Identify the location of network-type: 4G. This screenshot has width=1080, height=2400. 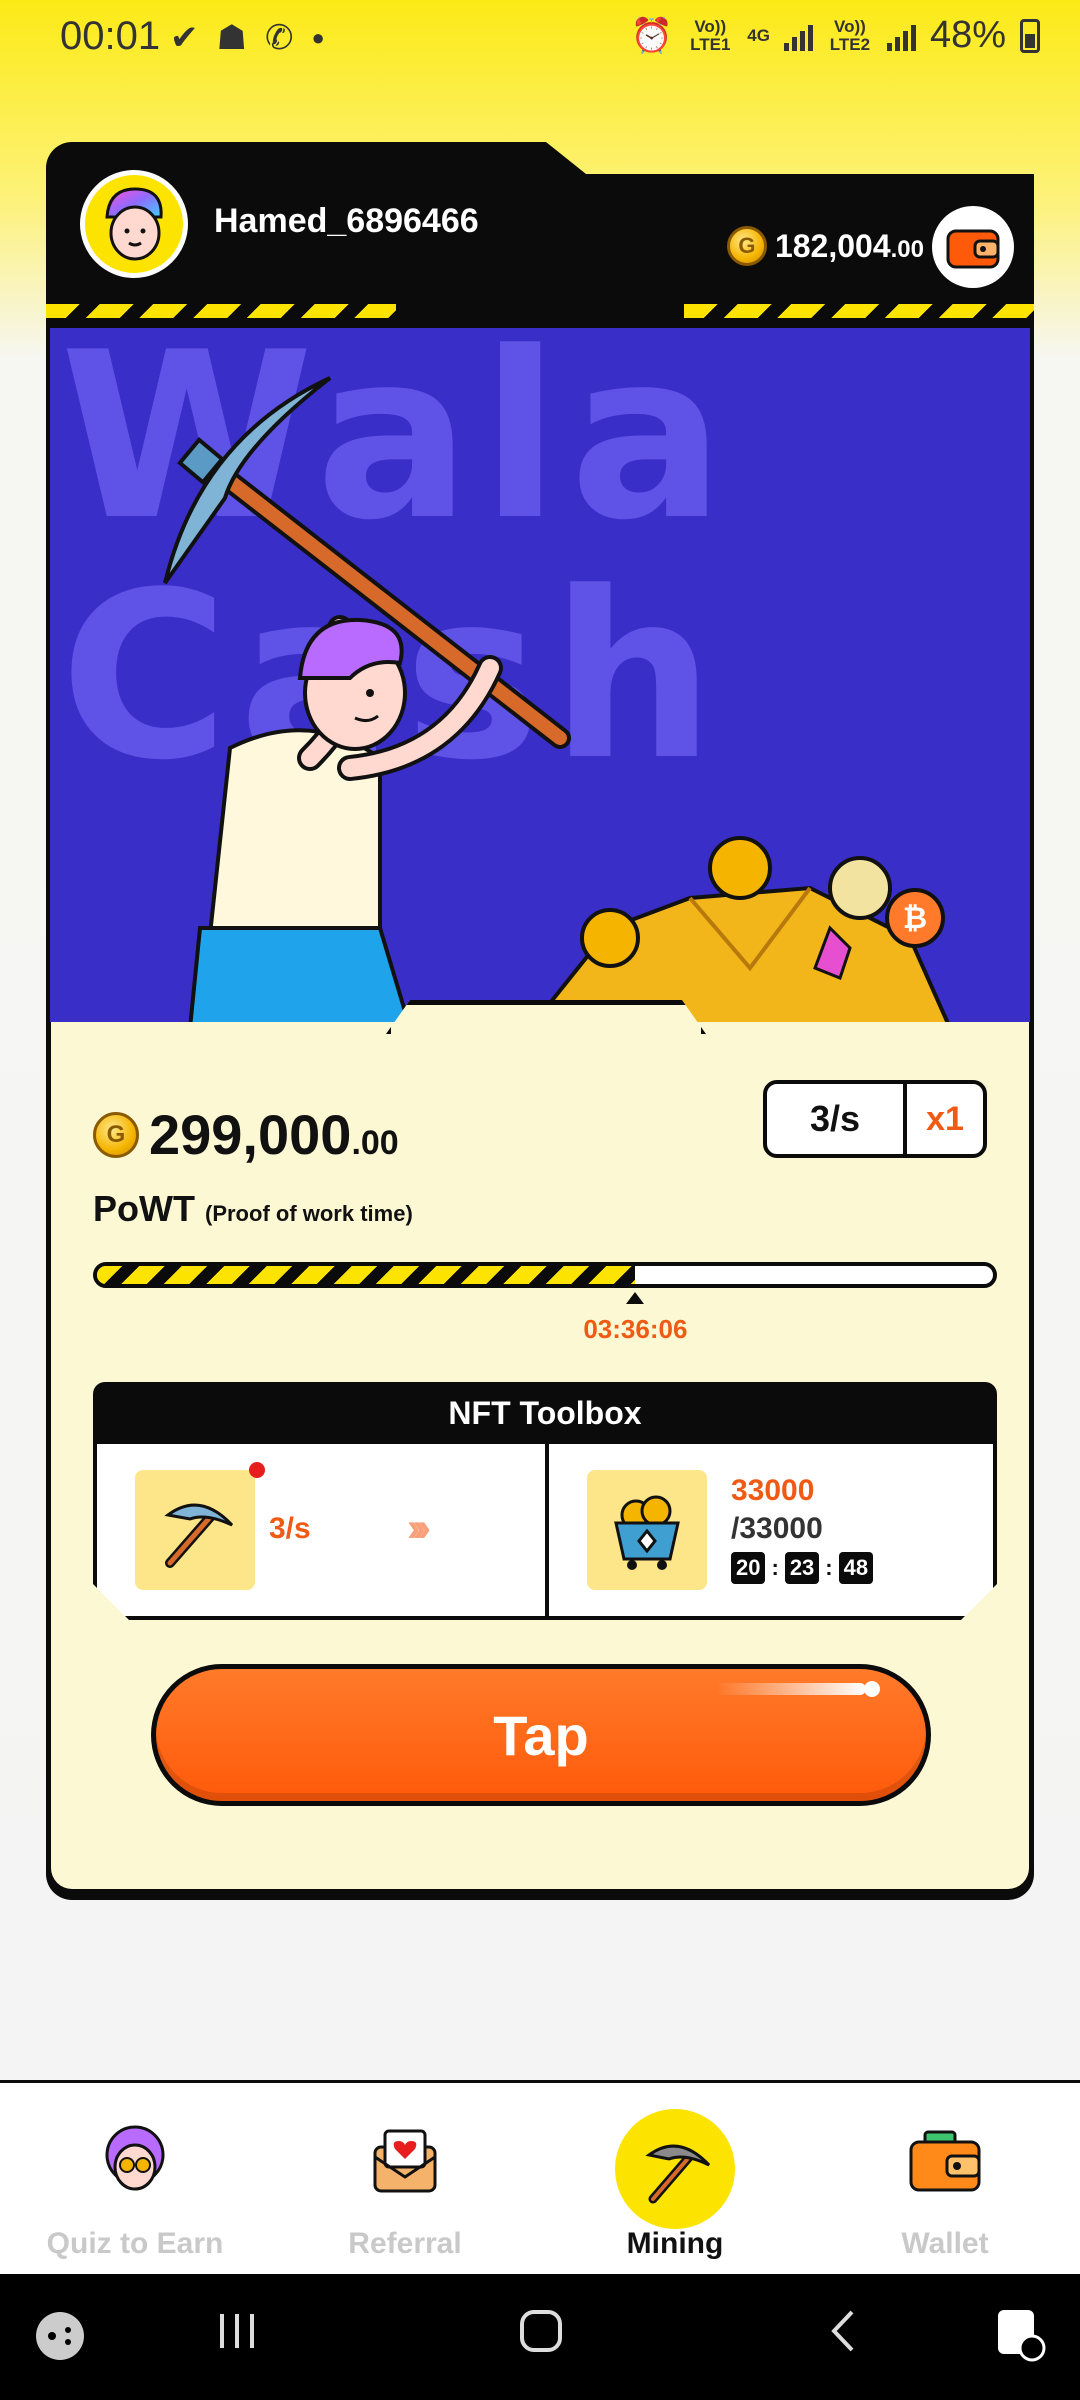
(758, 35).